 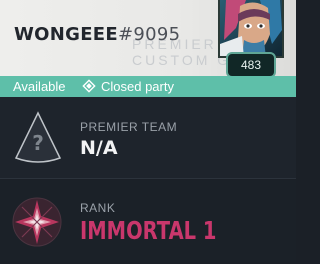 I want to click on player-name: WONGEEE#9095, so click(x=97, y=34).